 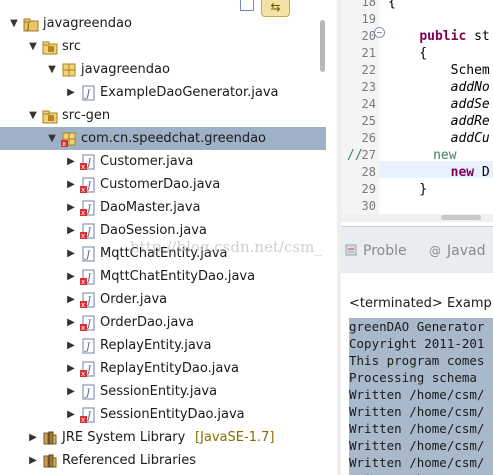 I want to click on tab-label: Javad, so click(x=466, y=251).